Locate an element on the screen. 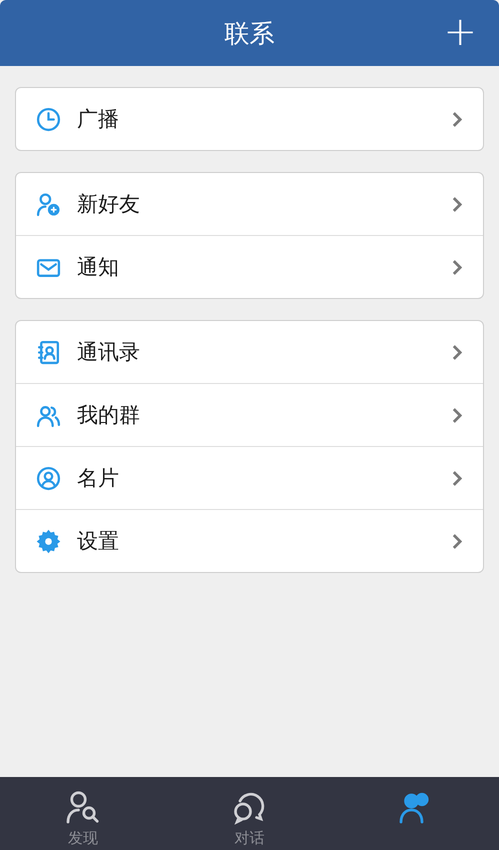 The width and height of the screenshot is (499, 850). menu-item: 我的群 is located at coordinates (249, 414).